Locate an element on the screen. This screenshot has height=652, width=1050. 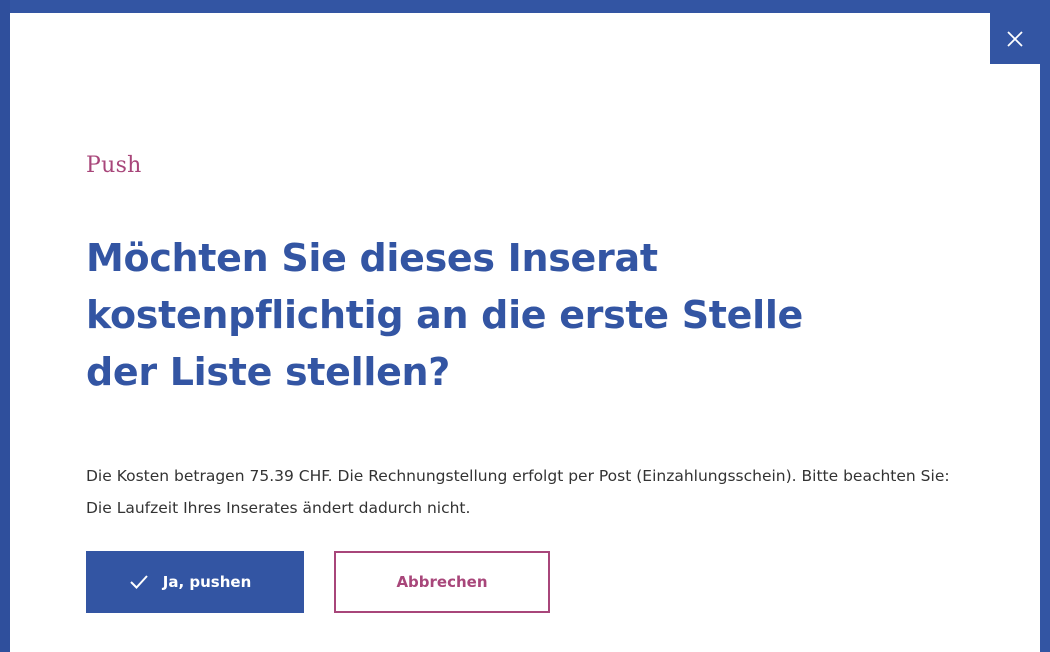
close-icon is located at coordinates (1015, 38).